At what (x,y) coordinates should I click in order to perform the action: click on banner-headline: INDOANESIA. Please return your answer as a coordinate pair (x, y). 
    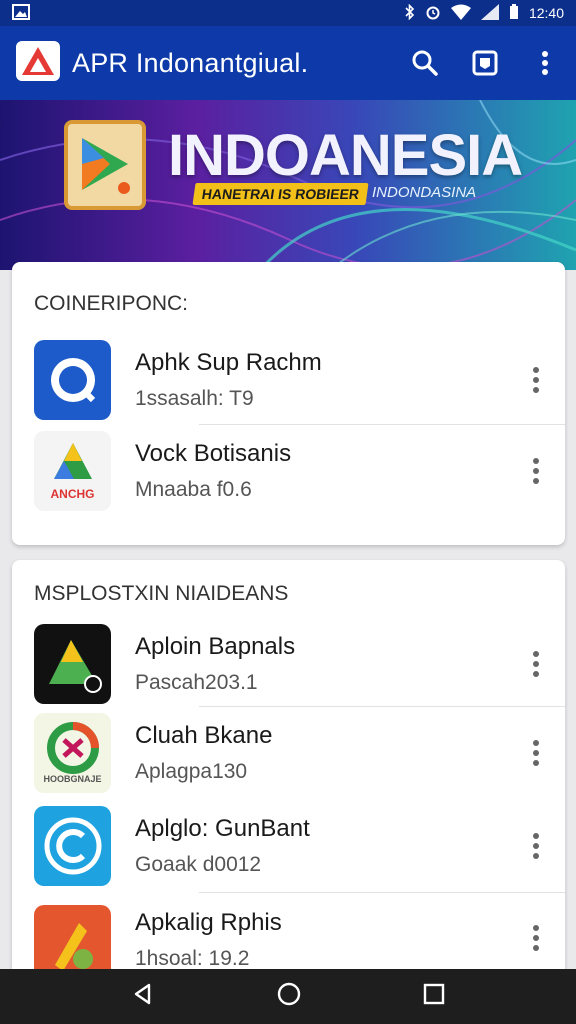
    Looking at the image, I should click on (345, 155).